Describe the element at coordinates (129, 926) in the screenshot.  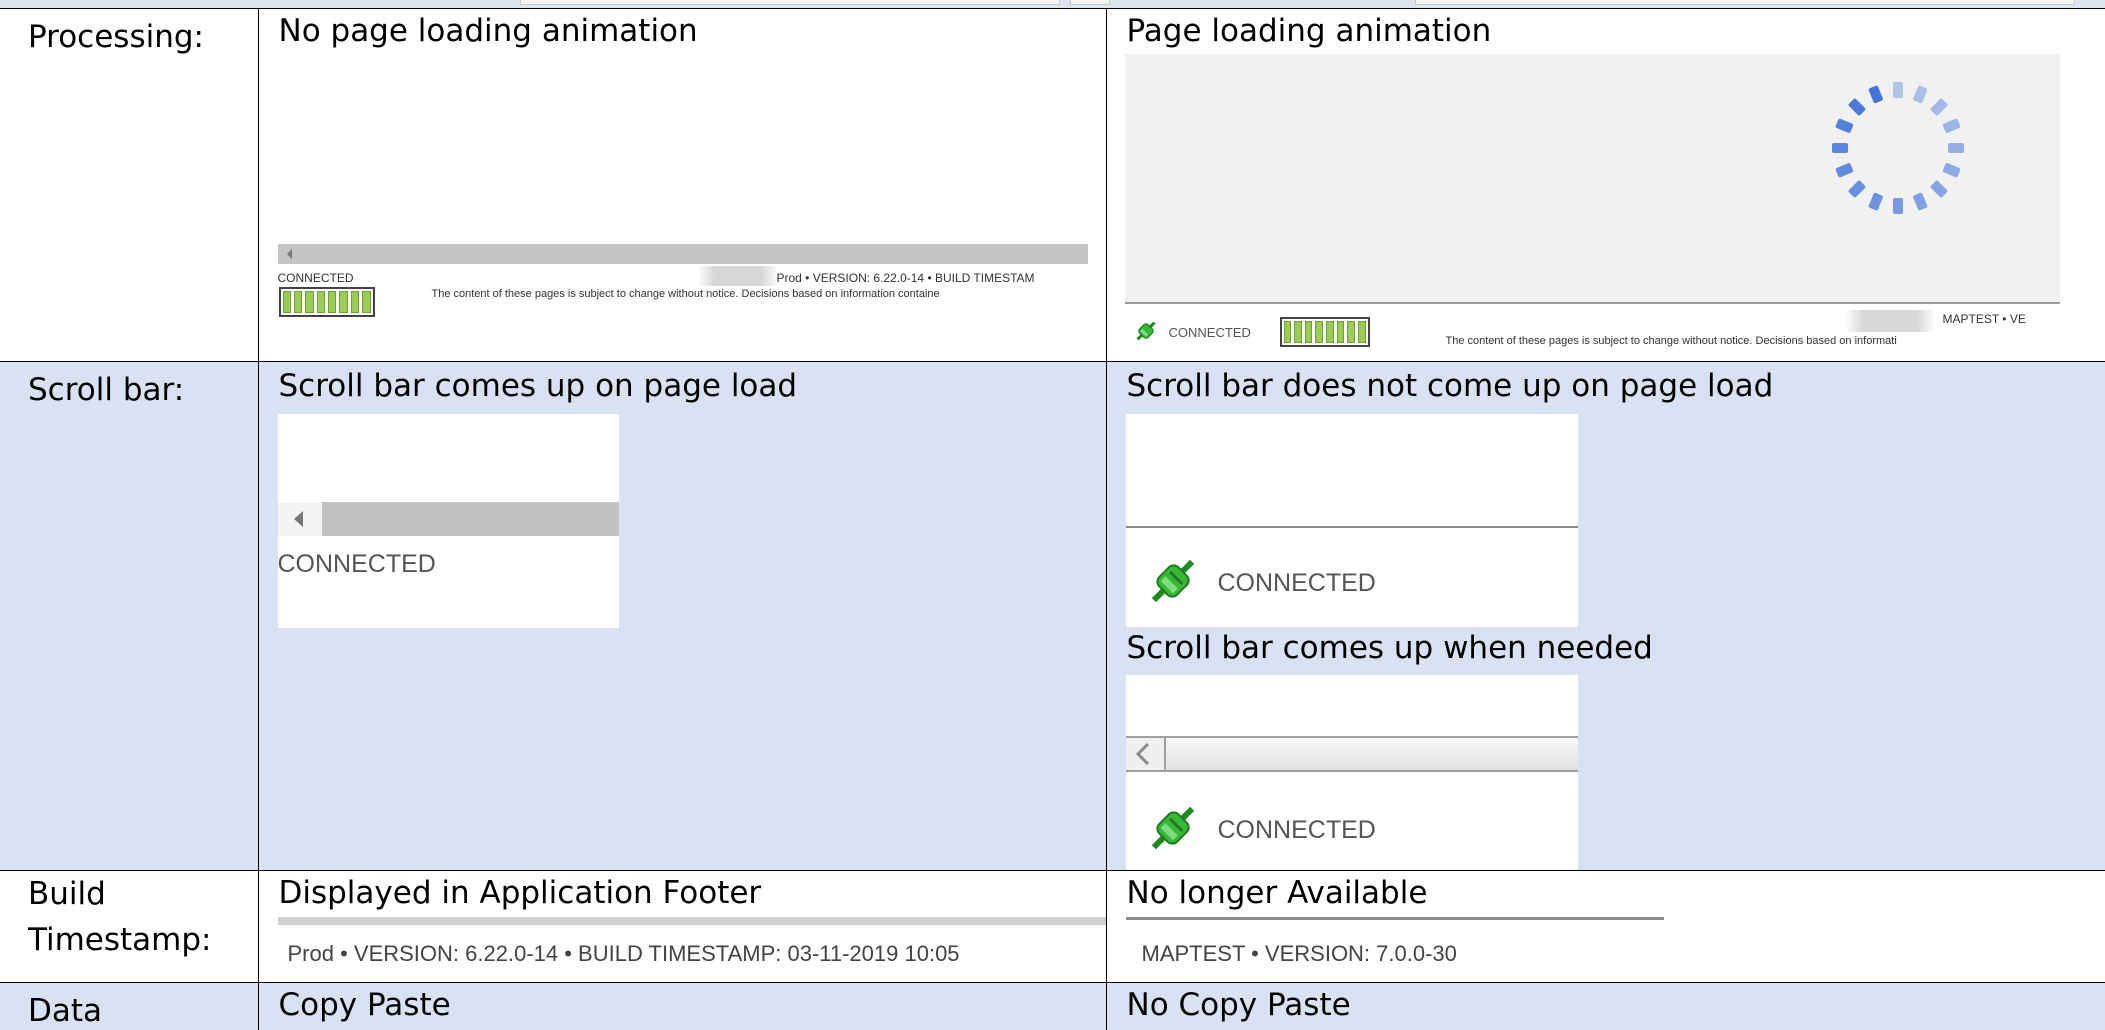
I see `row-label-build-timestamp: Build Timestamp:` at that location.